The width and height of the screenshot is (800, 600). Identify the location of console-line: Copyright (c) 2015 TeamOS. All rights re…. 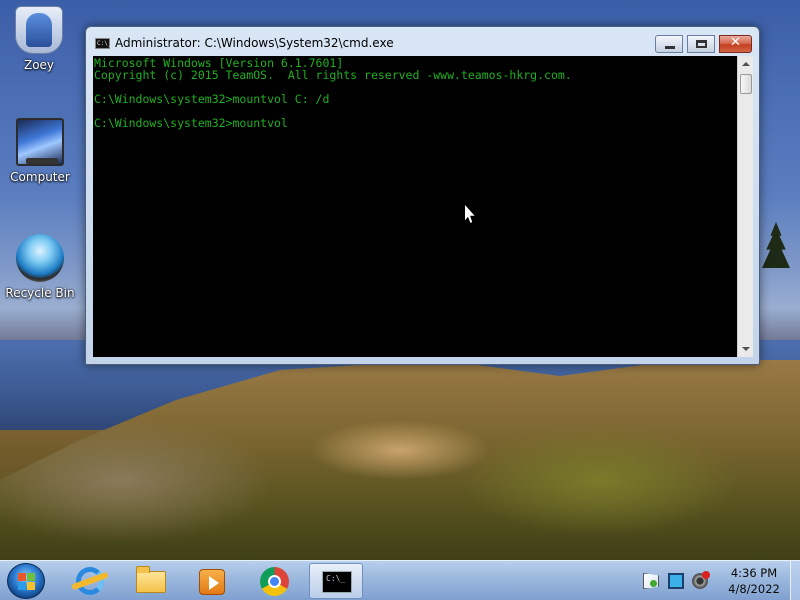
(333, 75).